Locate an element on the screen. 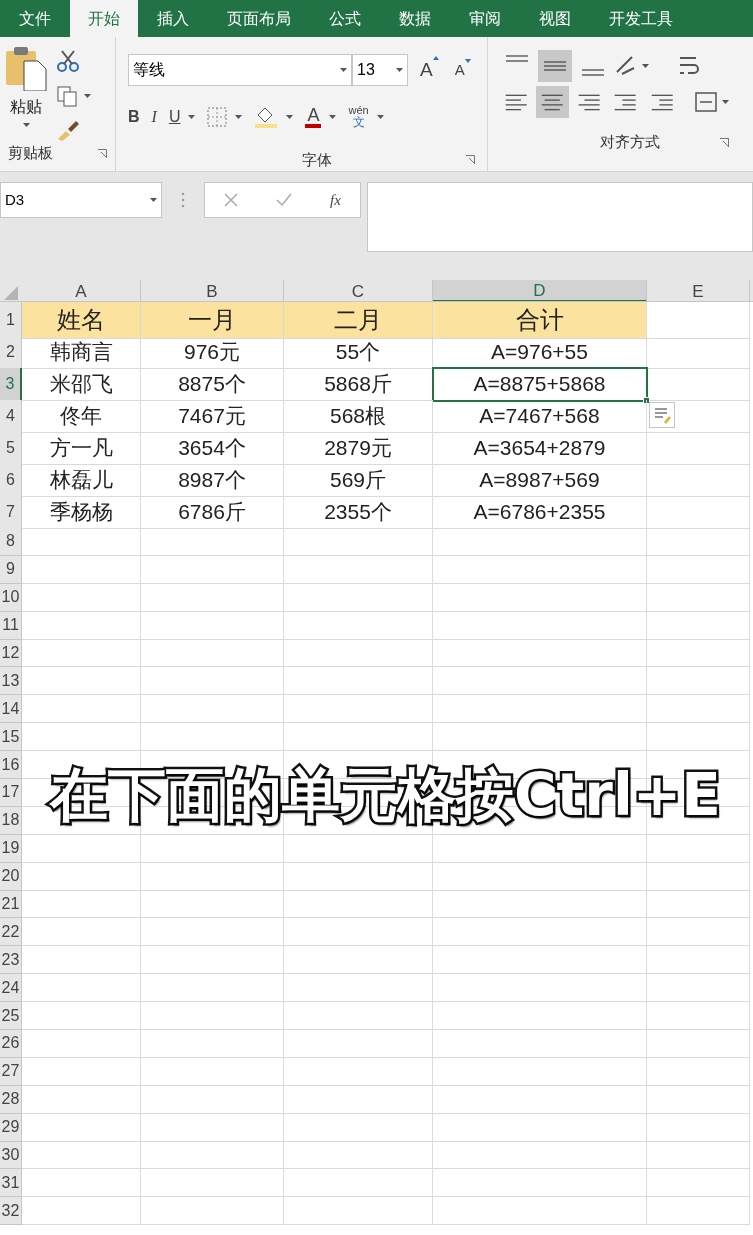  ribbon-tab: 开发工具 is located at coordinates (641, 18).